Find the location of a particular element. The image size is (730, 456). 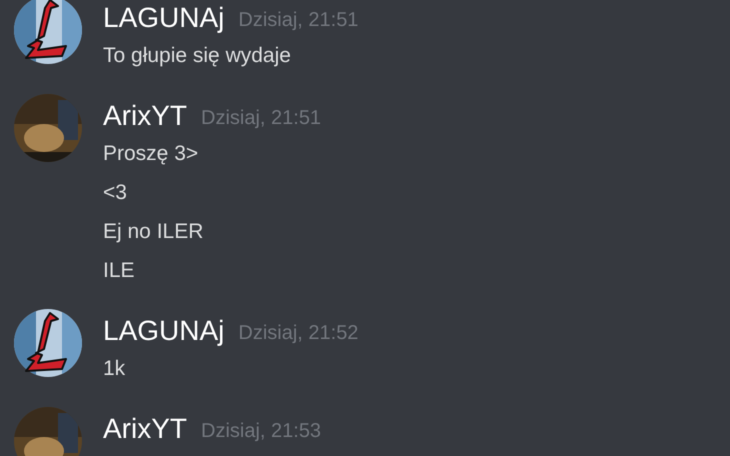

message-text: 1k is located at coordinates (114, 369).